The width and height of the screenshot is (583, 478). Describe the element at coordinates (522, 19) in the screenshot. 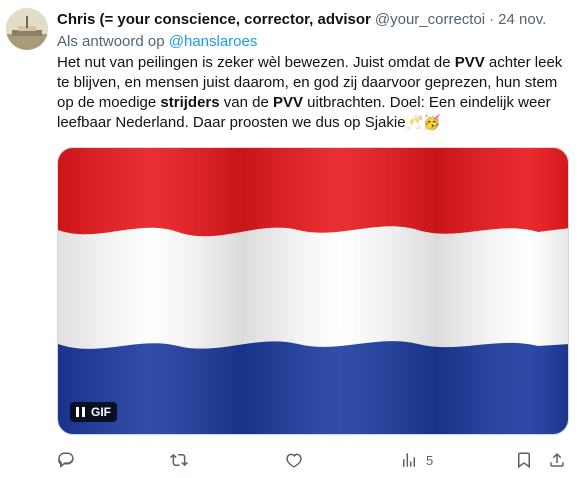

I see `timestamp: 24 nov.` at that location.